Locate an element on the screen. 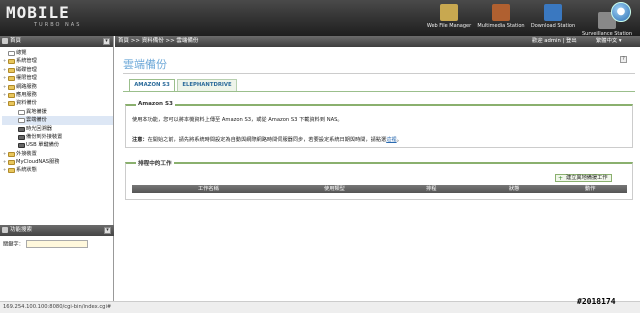 The width and height of the screenshot is (640, 313). here-link: 這裡 is located at coordinates (391, 140).